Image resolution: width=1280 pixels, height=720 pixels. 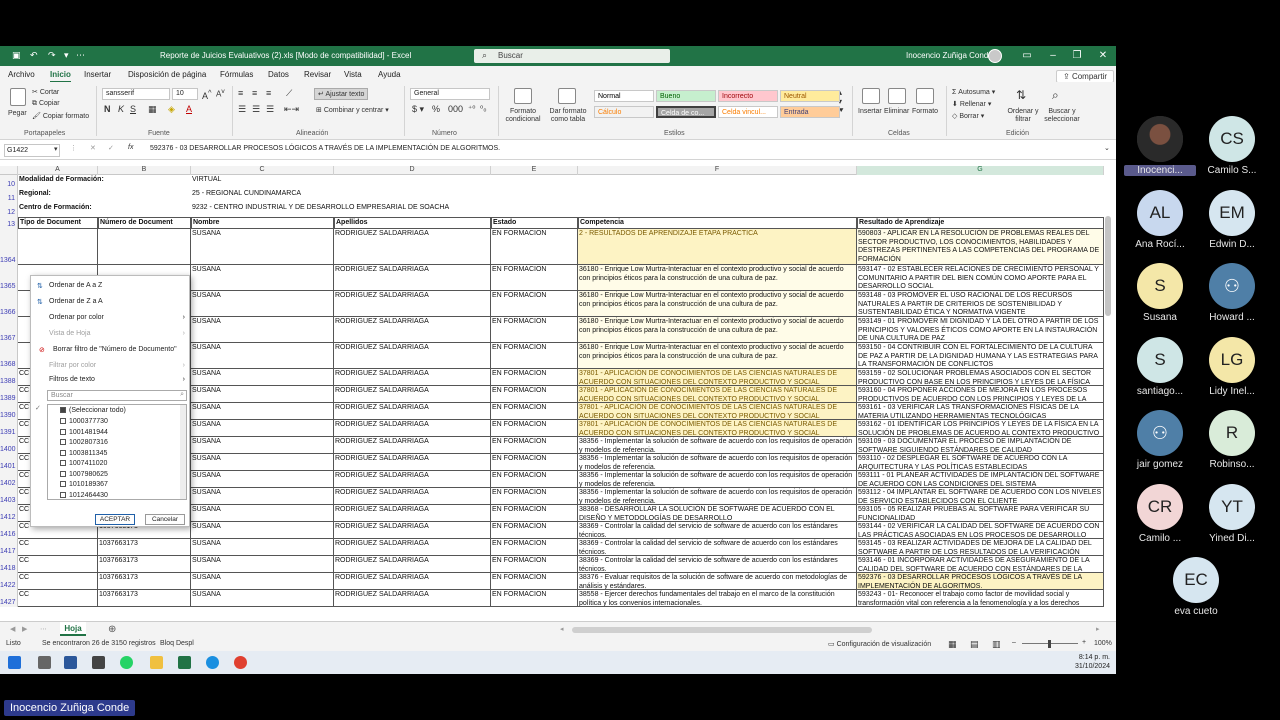 I want to click on cancel-button: Cancelar, so click(x=165, y=519).